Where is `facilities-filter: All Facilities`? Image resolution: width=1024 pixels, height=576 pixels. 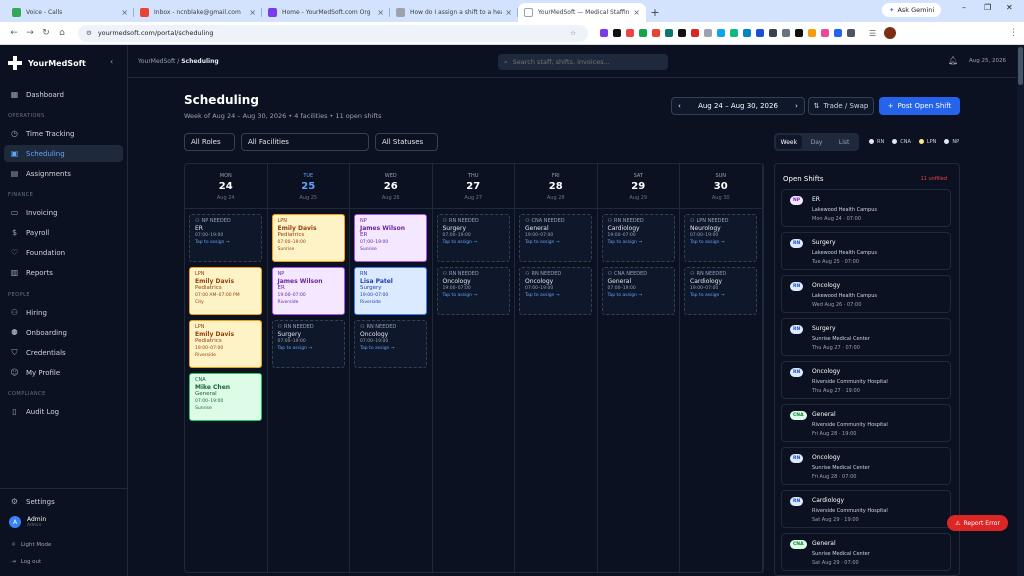 facilities-filter: All Facilities is located at coordinates (305, 142).